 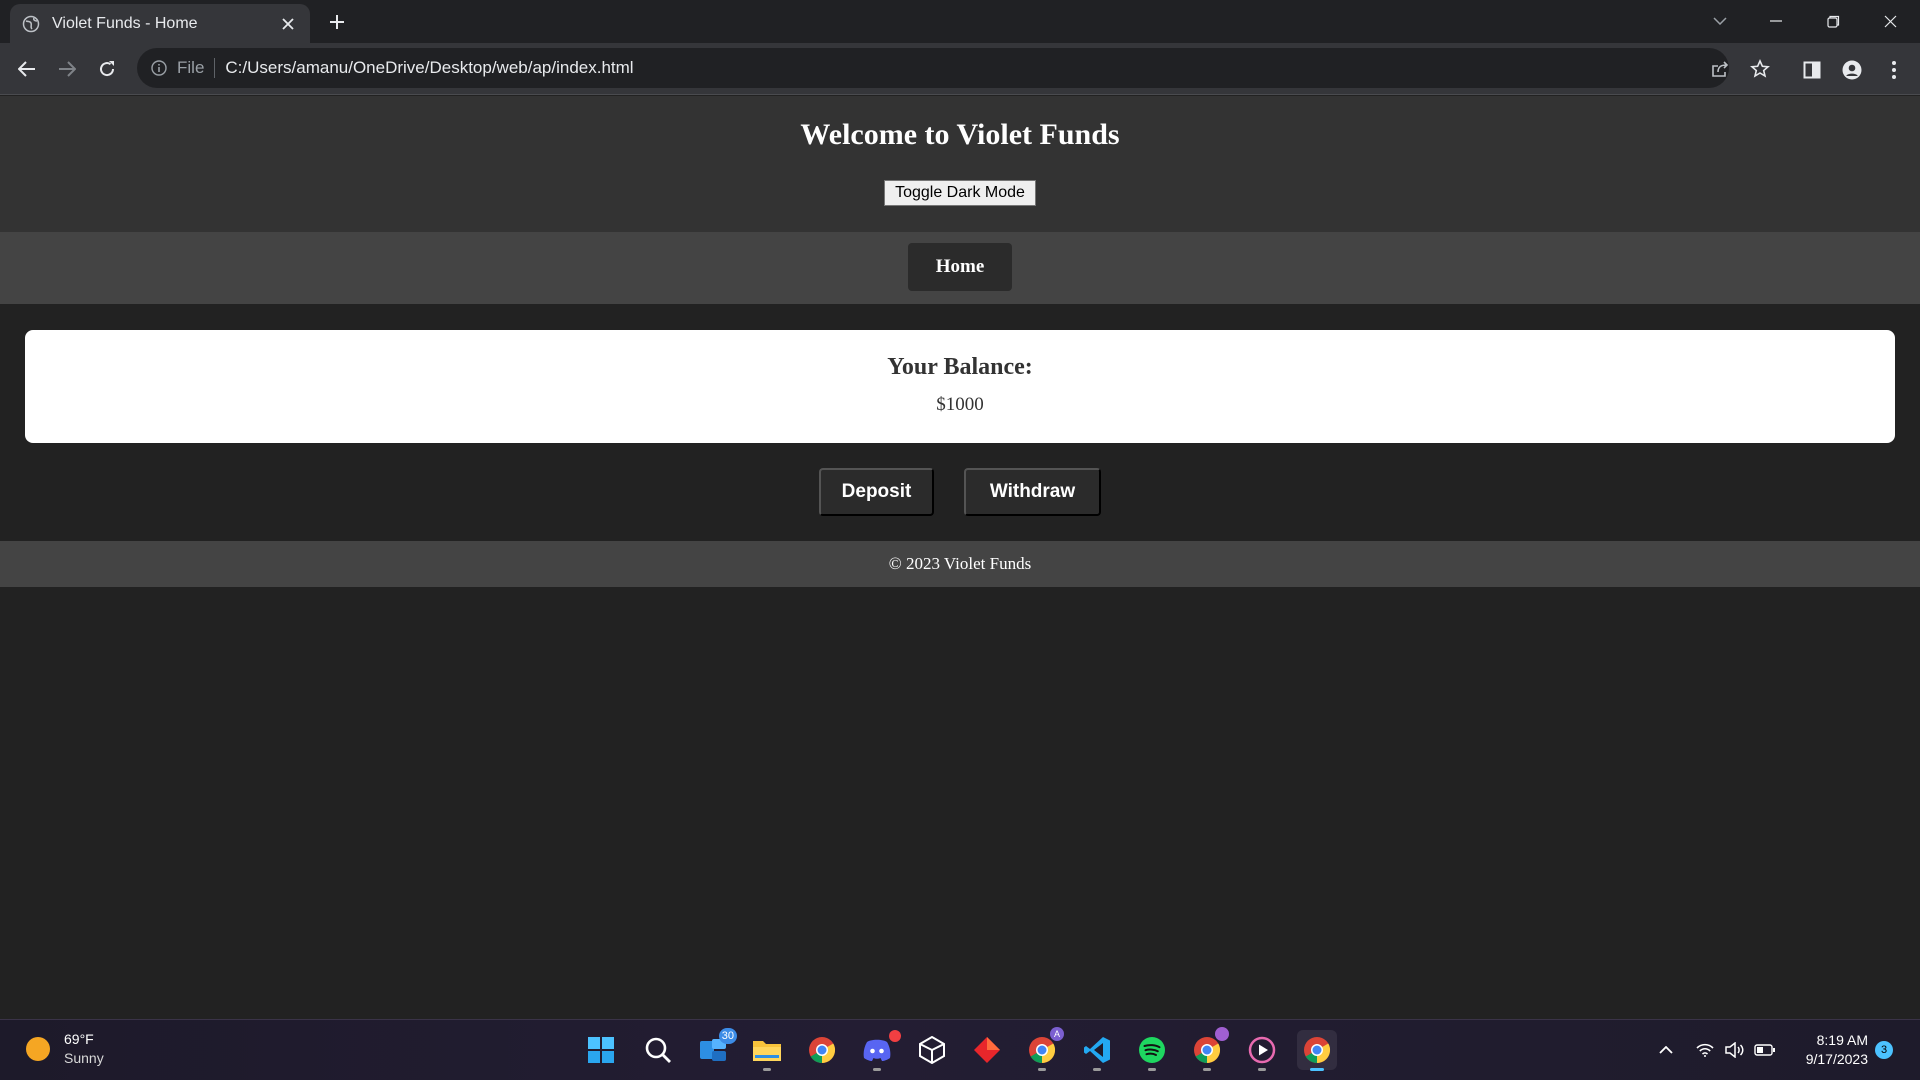 What do you see at coordinates (1720, 69) in the screenshot?
I see `share-icon` at bounding box center [1720, 69].